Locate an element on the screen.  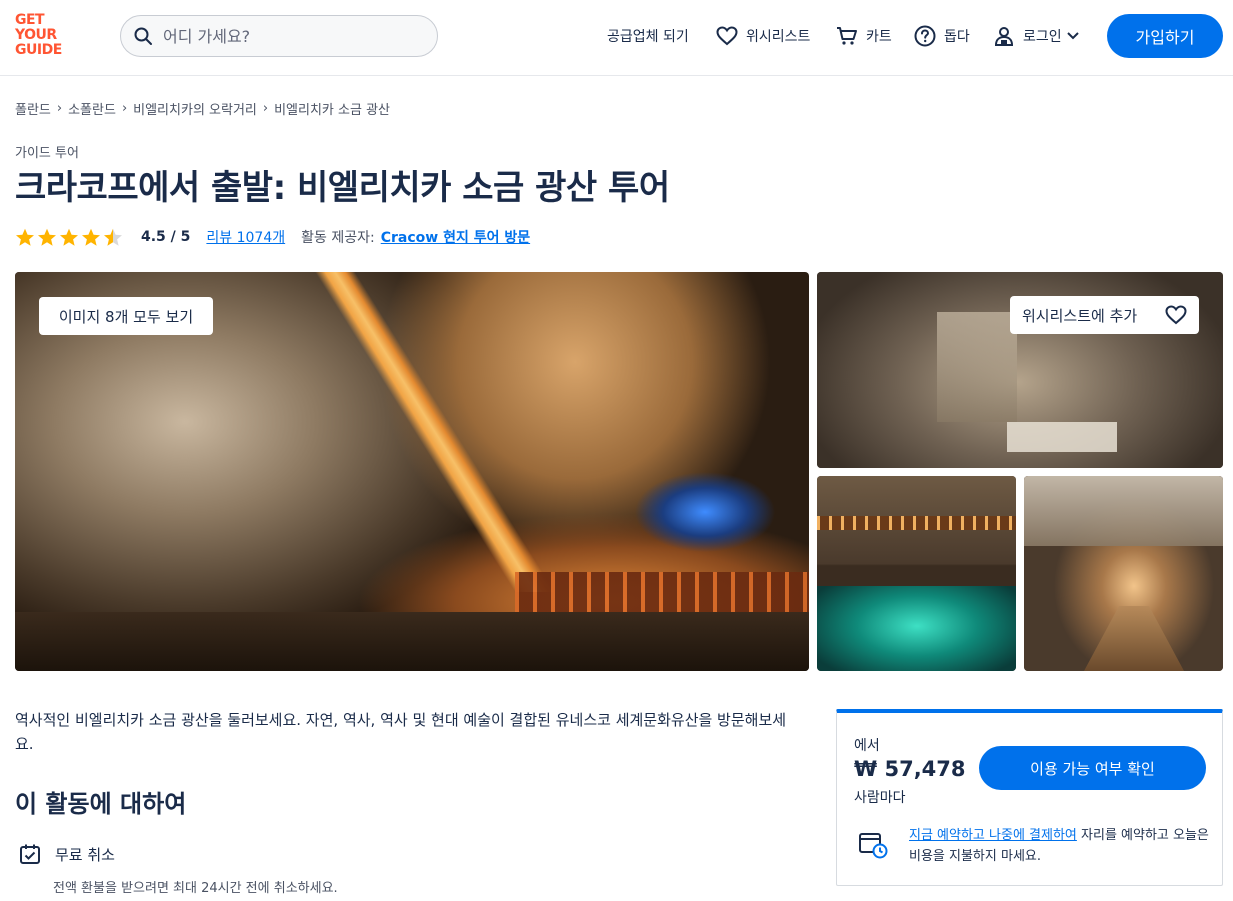
help-icon is located at coordinates (925, 36).